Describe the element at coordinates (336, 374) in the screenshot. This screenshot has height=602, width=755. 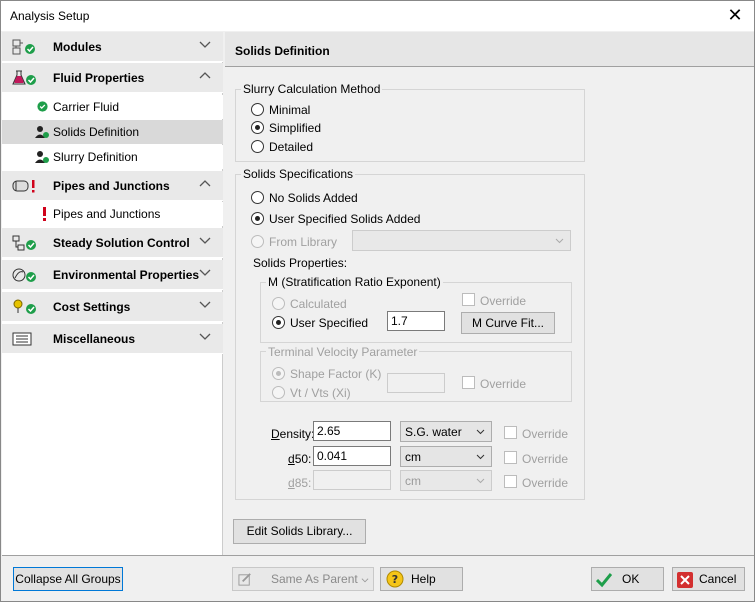
I see `radio-label: Shape Factor (K)` at that location.